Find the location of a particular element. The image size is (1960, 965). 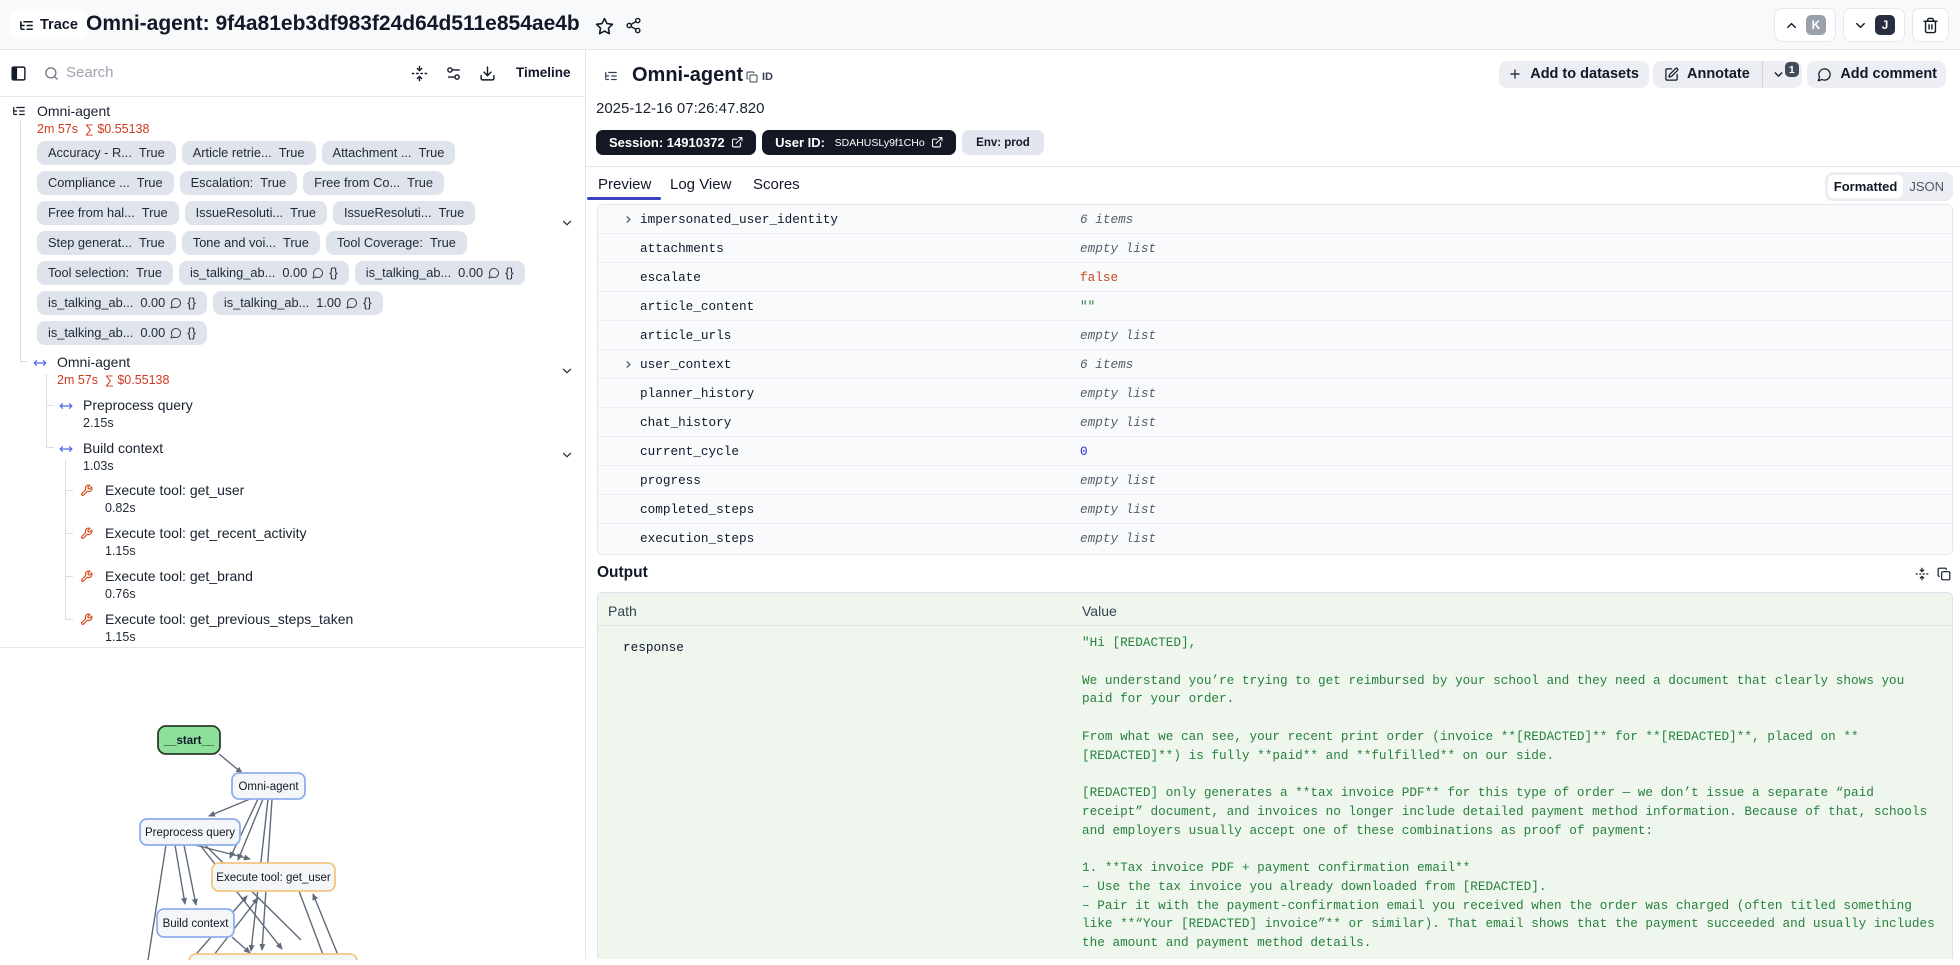

svg-text: Execute tool: get_user is located at coordinates (273, 878).